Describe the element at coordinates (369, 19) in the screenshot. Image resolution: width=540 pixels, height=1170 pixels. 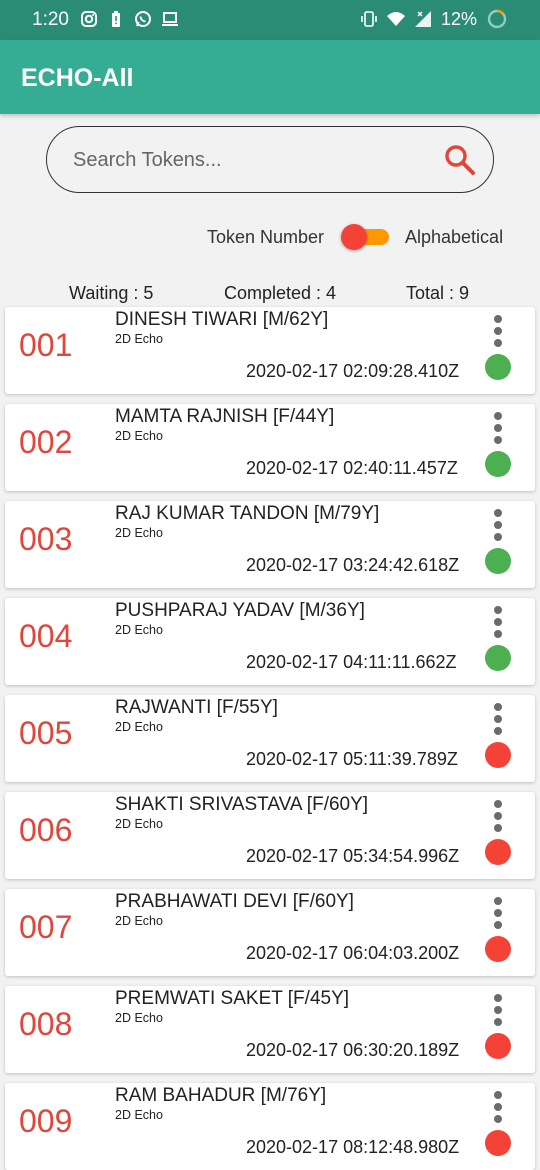
I see `vibrate-icon` at that location.